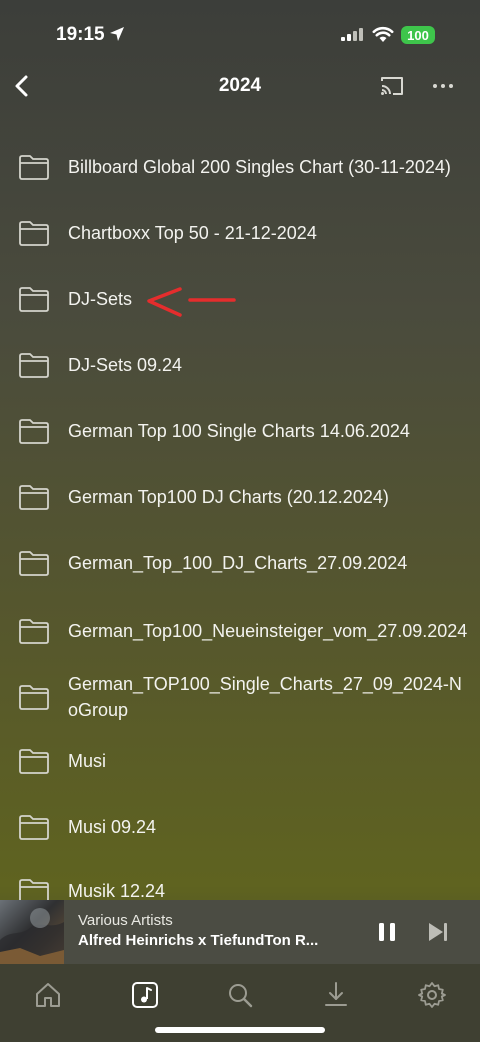  What do you see at coordinates (125, 365) in the screenshot?
I see `folder-label: DJ-Sets 09.24` at bounding box center [125, 365].